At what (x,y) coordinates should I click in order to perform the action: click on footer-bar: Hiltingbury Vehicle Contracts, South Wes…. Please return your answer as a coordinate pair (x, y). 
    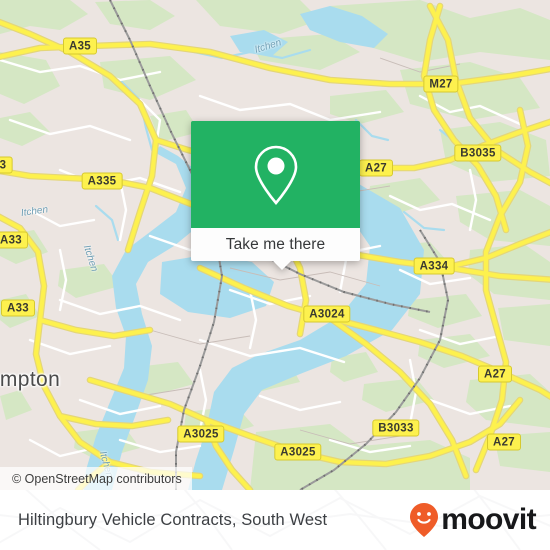
    Looking at the image, I should click on (275, 520).